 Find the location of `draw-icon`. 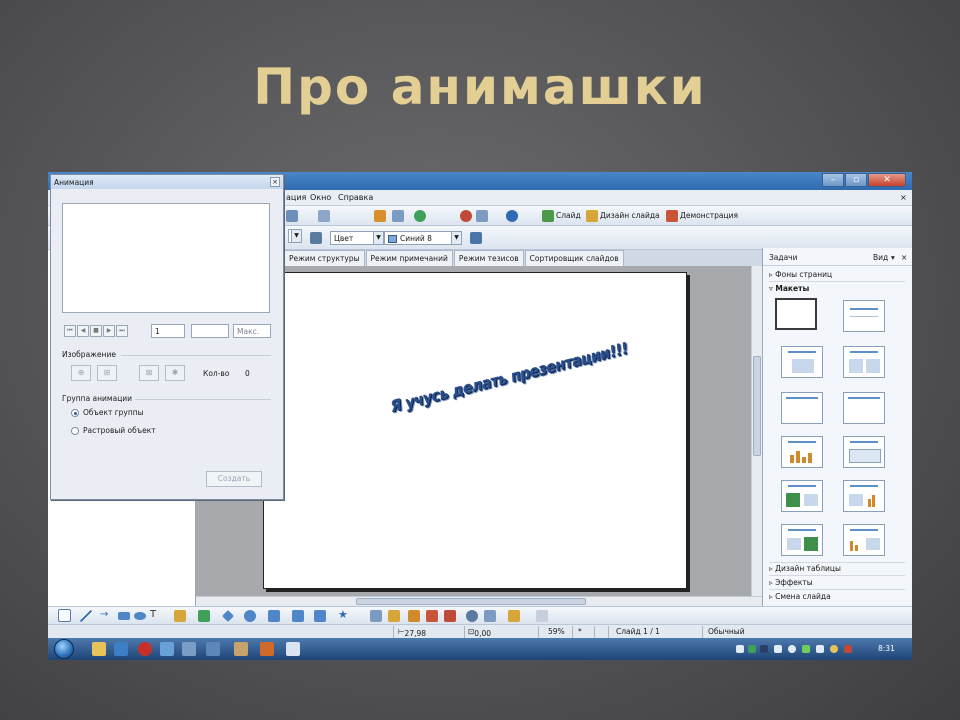

draw-icon is located at coordinates (466, 216).